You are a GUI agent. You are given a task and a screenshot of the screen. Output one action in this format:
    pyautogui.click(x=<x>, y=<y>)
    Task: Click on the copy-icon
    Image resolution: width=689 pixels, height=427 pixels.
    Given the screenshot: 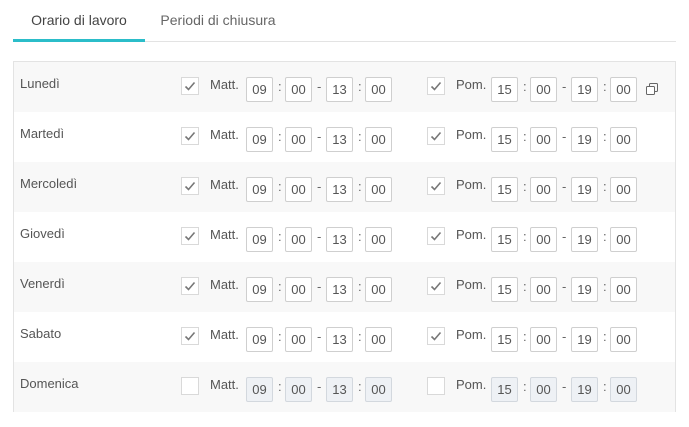 What is the action you would take?
    pyautogui.click(x=652, y=88)
    